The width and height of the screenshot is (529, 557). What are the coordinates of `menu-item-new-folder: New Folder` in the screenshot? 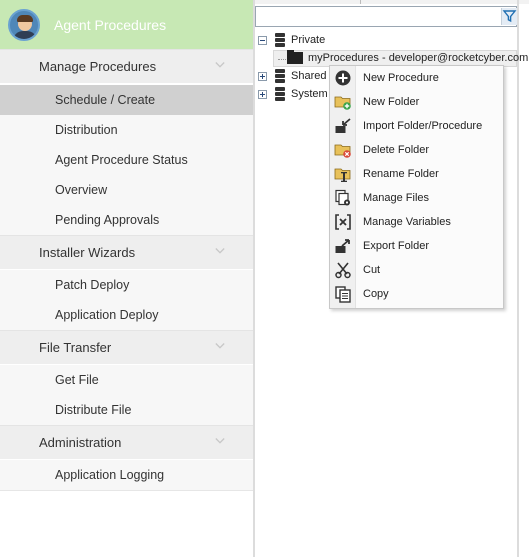 It's located at (416, 102).